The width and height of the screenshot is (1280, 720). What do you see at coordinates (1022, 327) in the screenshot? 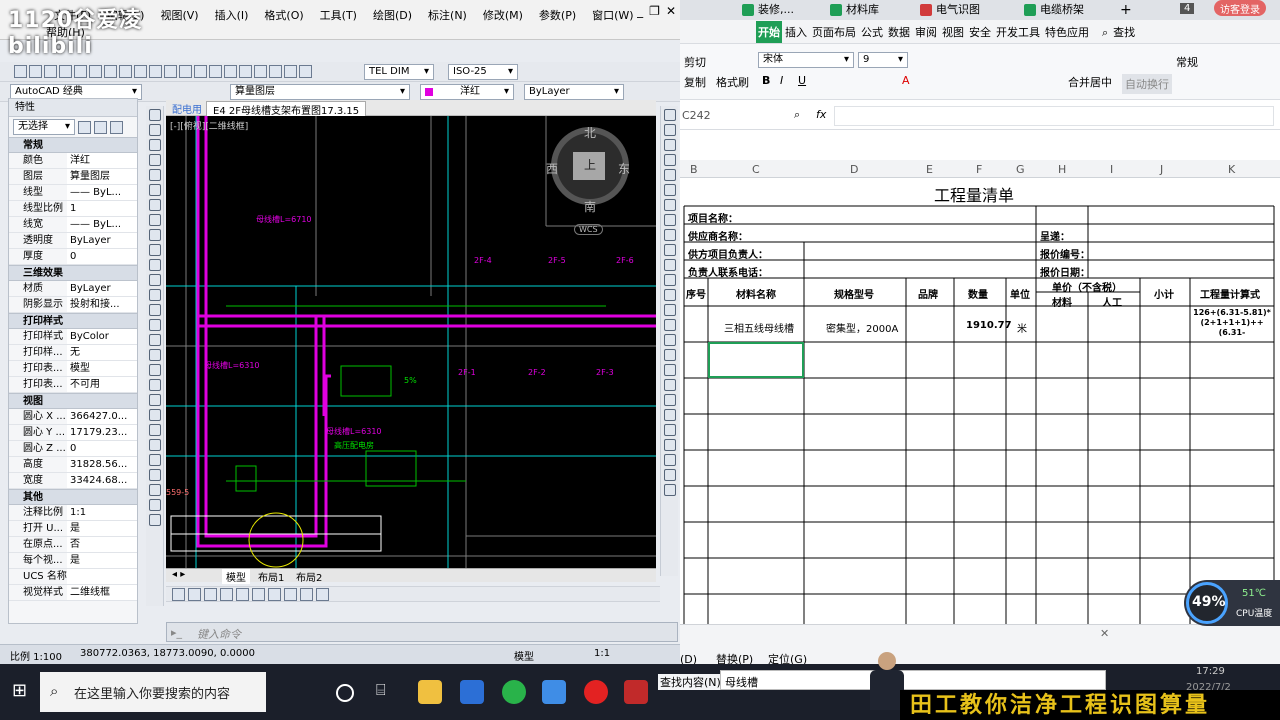
I see `row1-unit: 米` at bounding box center [1022, 327].